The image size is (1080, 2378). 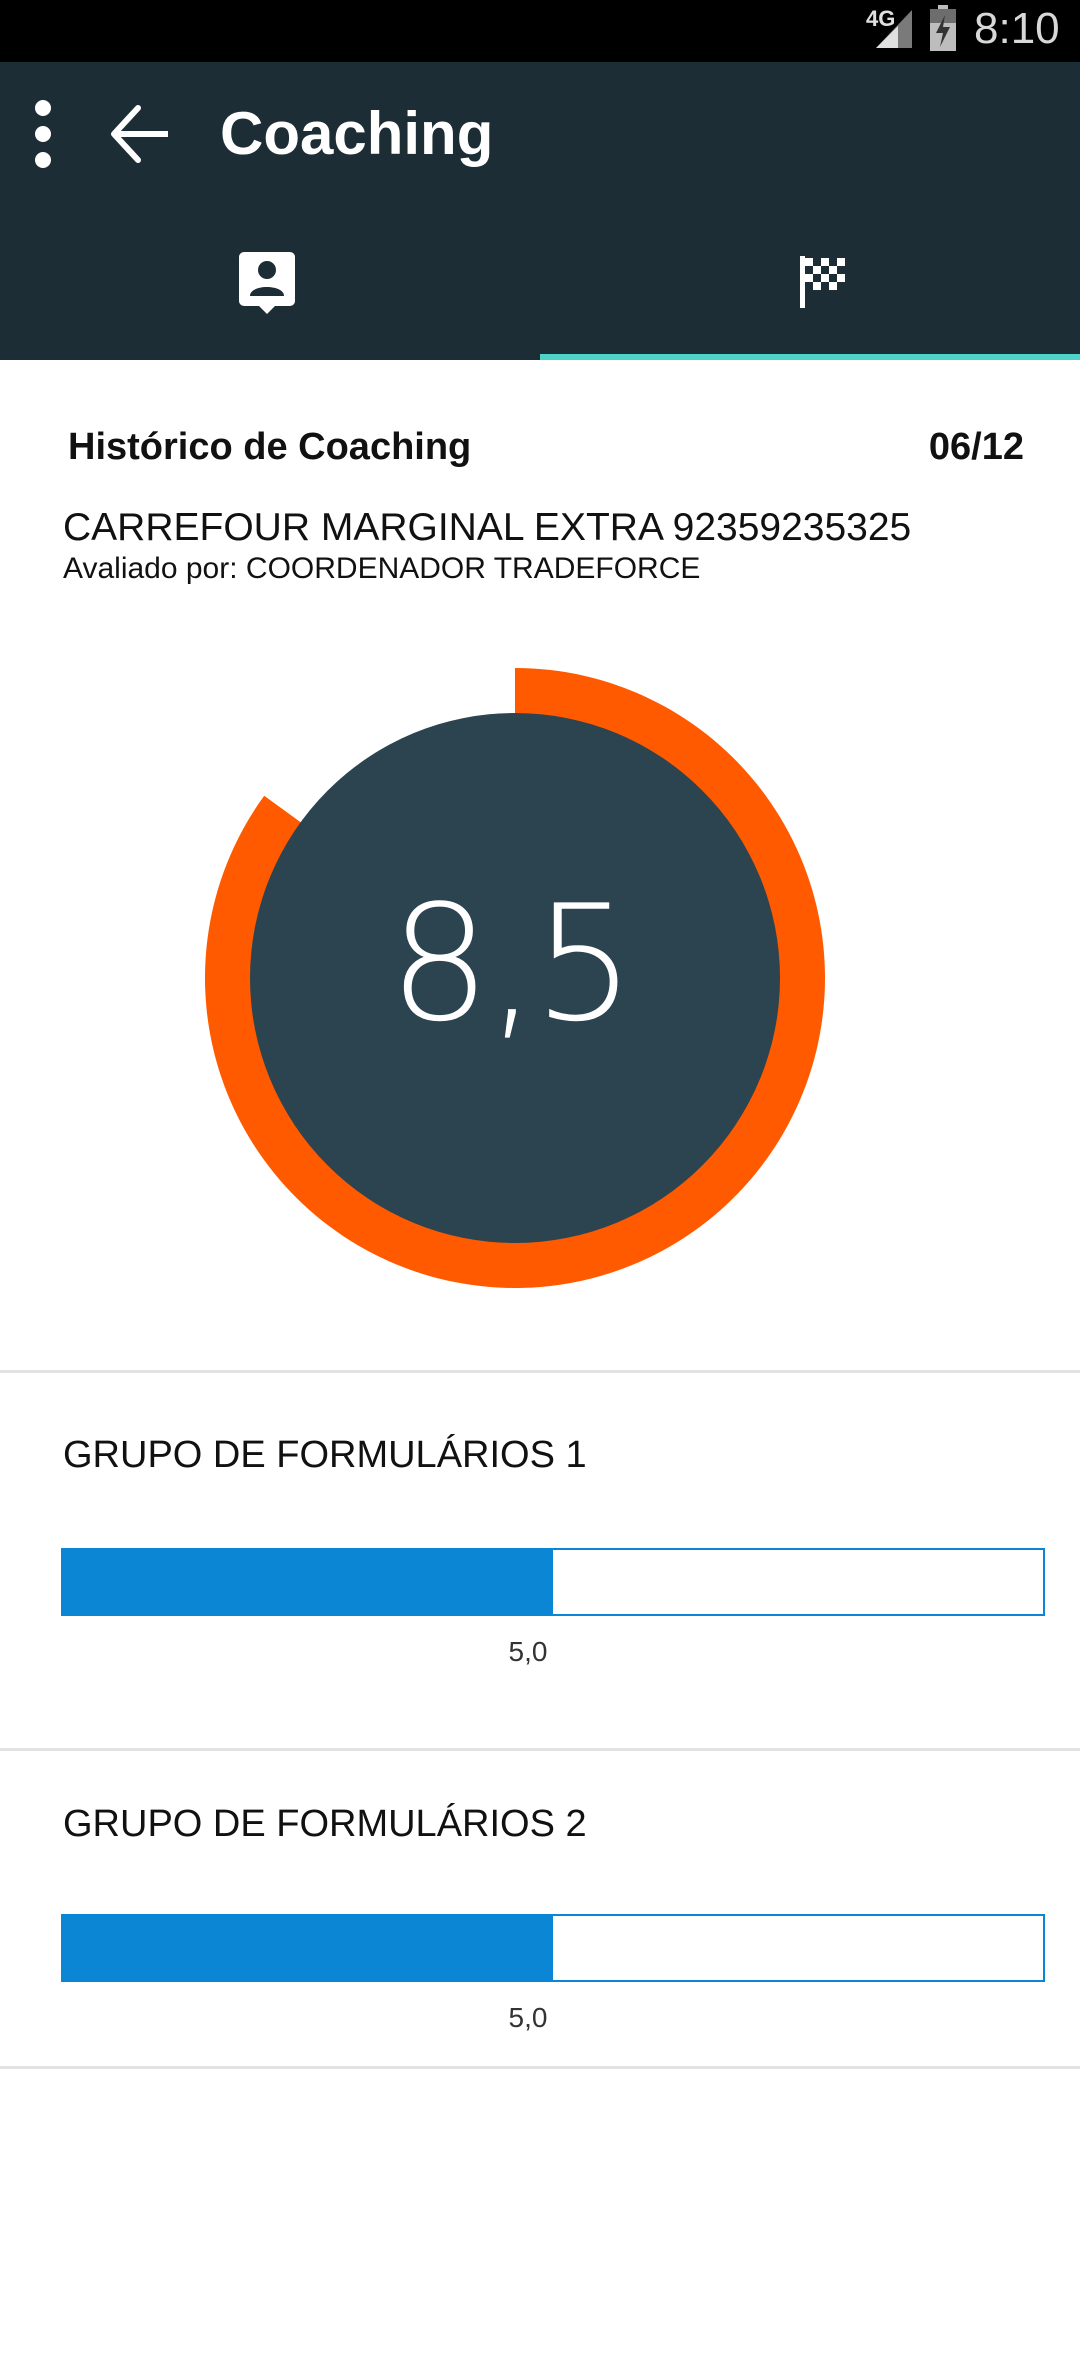 I want to click on page-title: Coaching, so click(x=357, y=133).